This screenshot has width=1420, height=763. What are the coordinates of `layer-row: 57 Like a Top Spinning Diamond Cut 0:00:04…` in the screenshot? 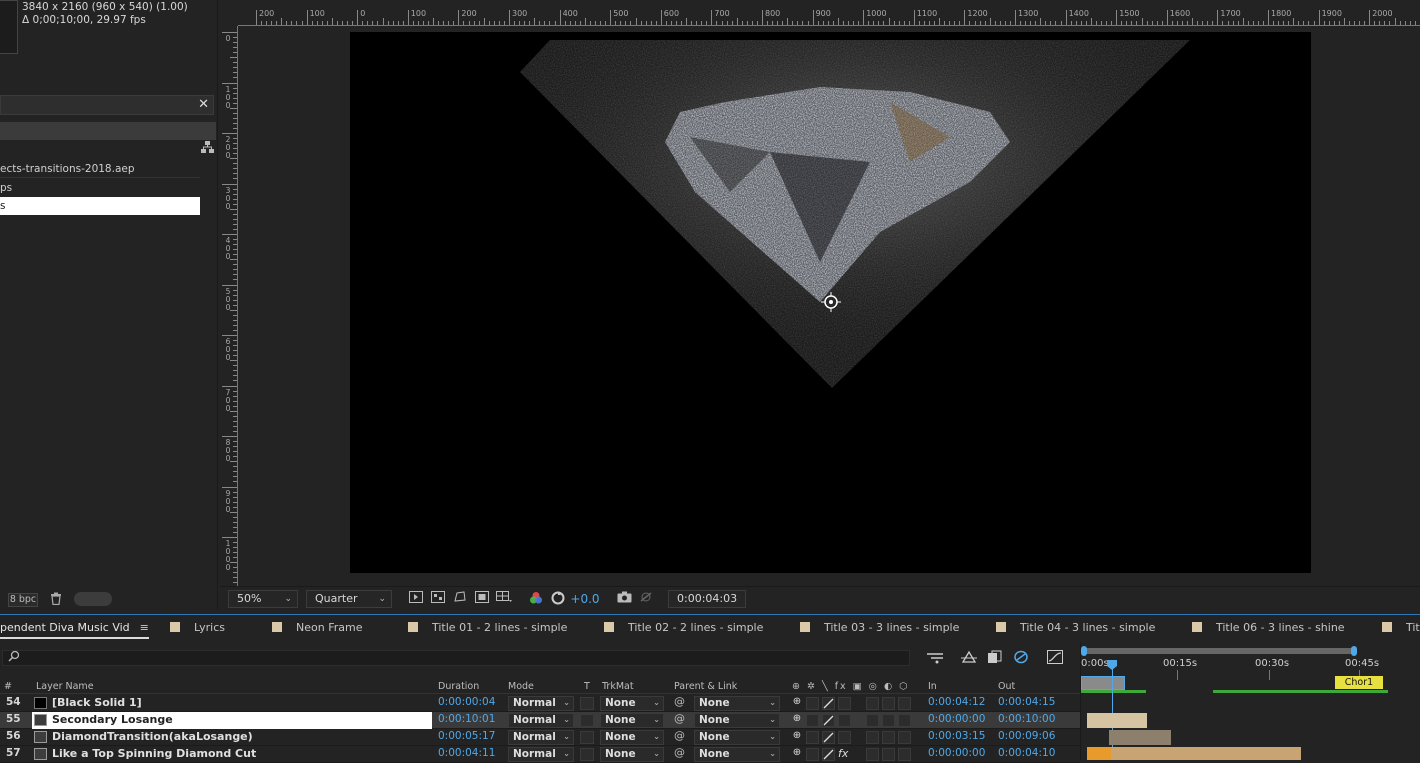 It's located at (540, 754).